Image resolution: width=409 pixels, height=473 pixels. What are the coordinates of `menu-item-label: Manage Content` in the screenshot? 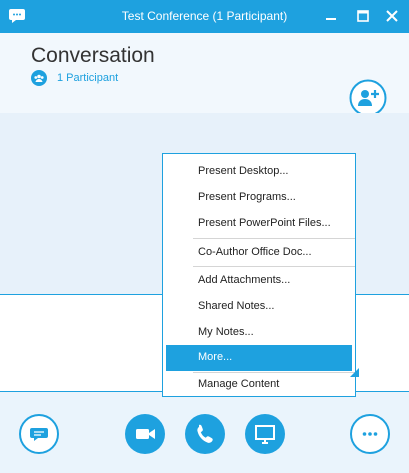 It's located at (239, 384).